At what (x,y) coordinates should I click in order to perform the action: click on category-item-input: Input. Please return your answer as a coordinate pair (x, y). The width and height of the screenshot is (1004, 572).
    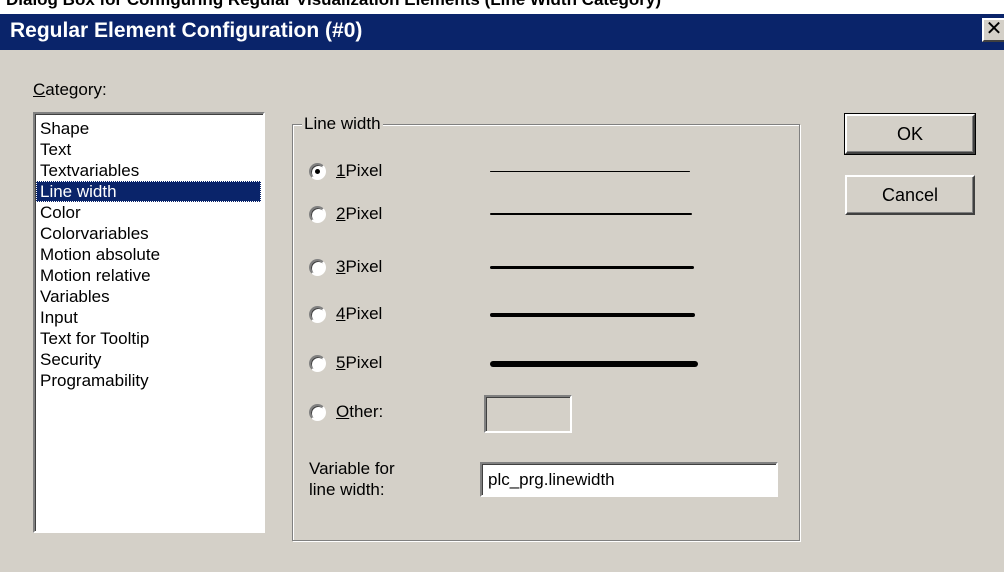
    Looking at the image, I should click on (148, 317).